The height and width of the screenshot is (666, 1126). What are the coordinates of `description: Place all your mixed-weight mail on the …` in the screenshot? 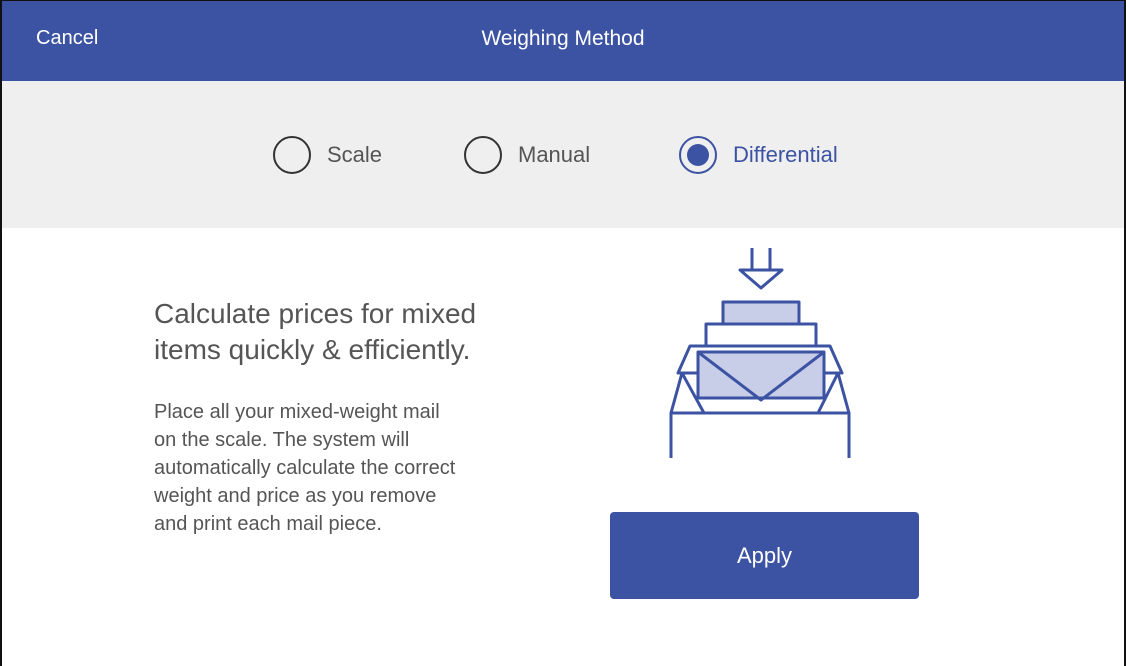 It's located at (364, 468).